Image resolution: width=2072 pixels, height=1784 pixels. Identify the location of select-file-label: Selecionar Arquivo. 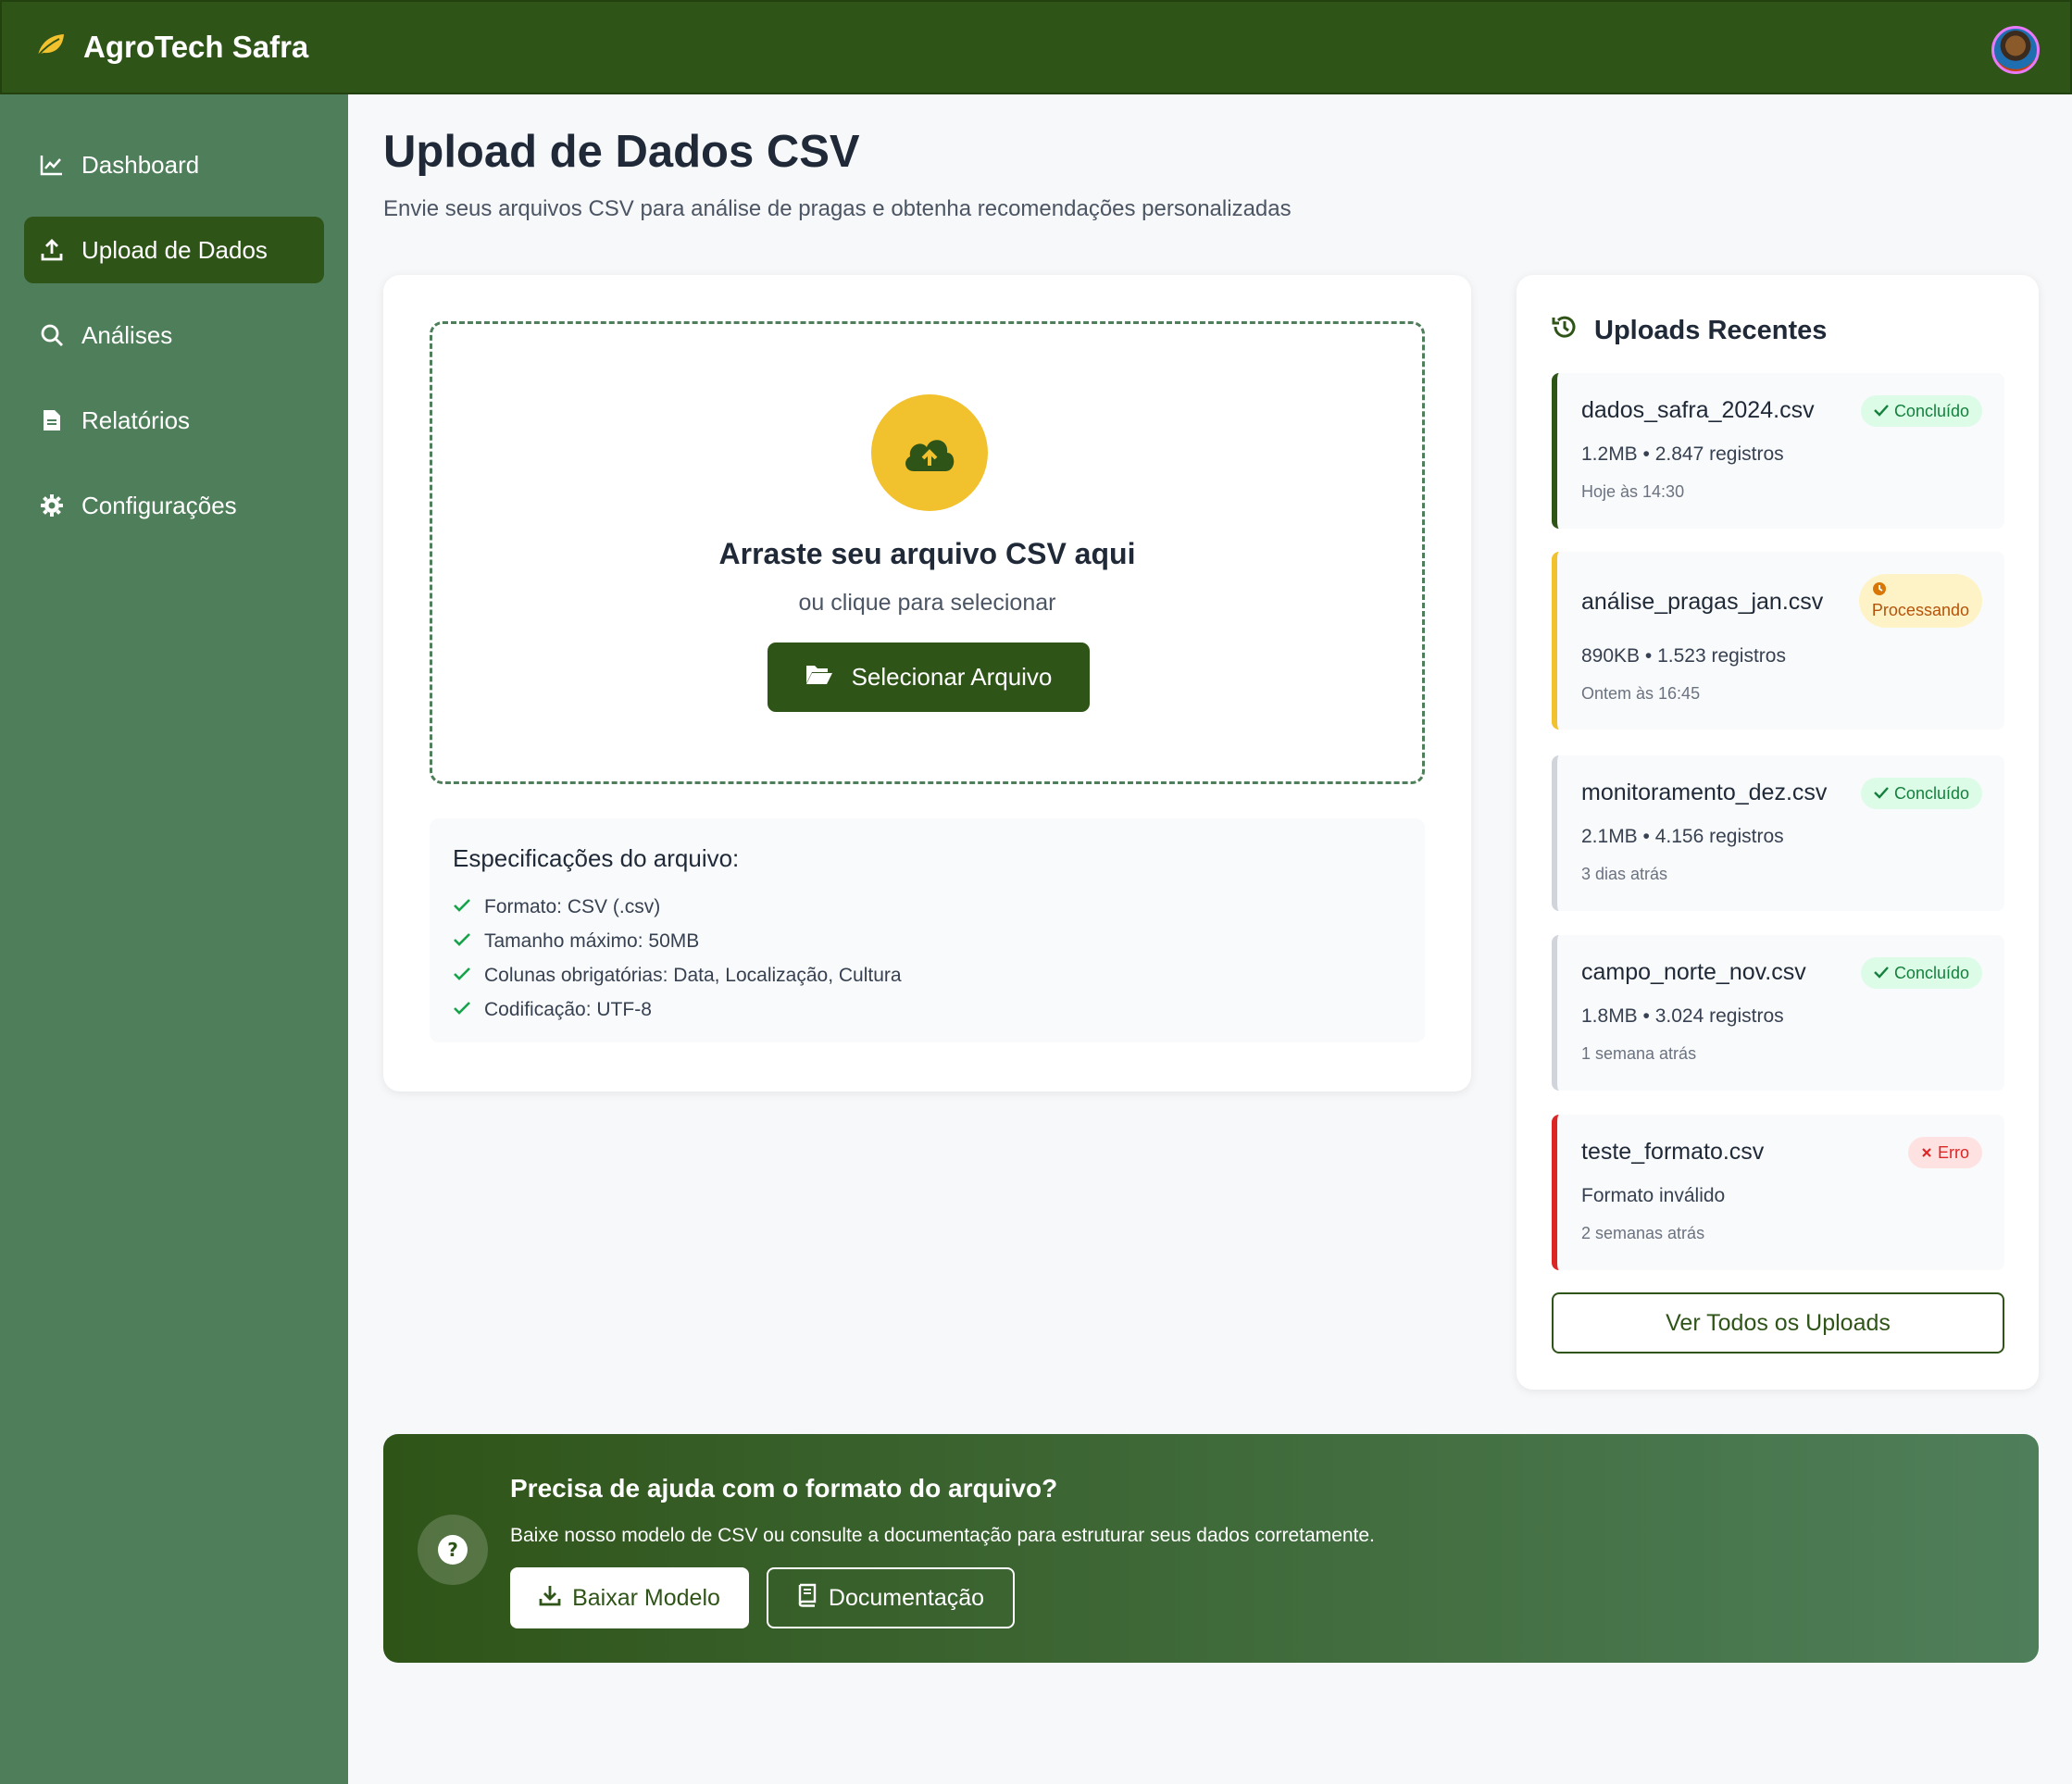
(952, 677).